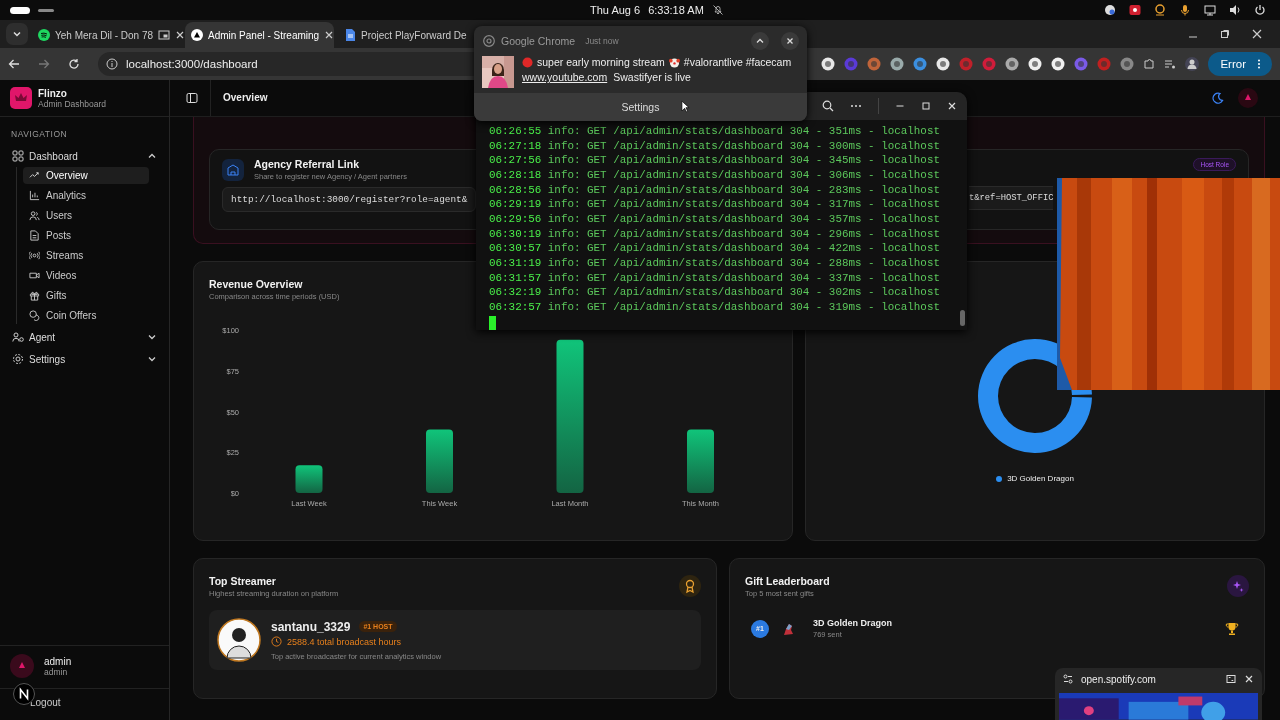 Image resolution: width=1280 pixels, height=720 pixels. I want to click on profile-icon, so click(1192, 64).